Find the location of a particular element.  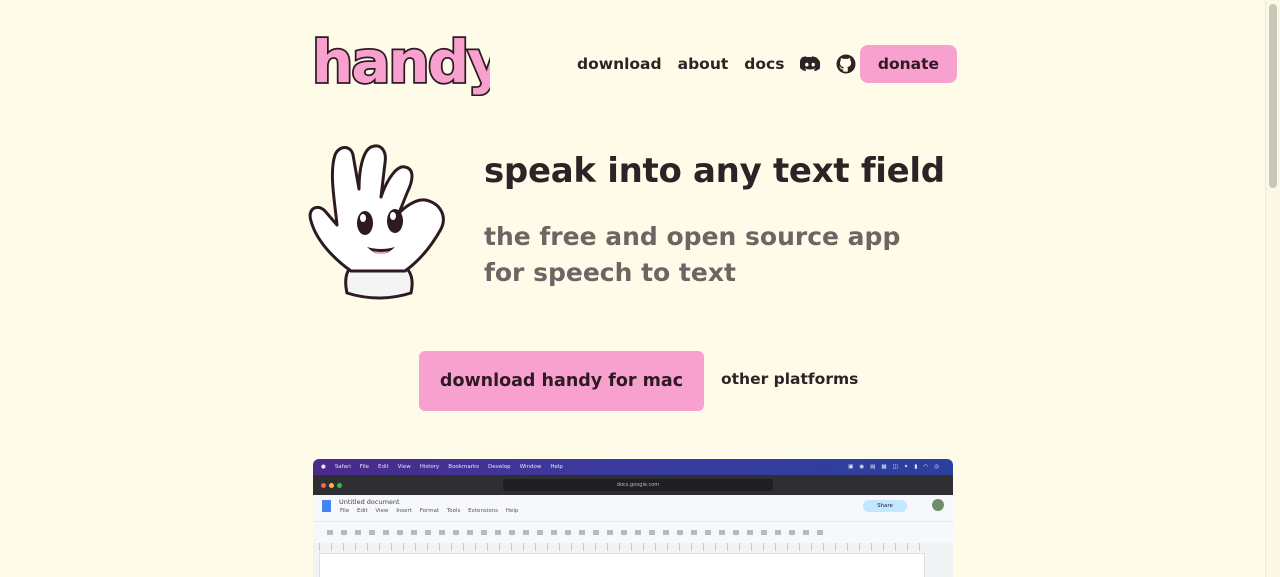

avatar is located at coordinates (938, 505).